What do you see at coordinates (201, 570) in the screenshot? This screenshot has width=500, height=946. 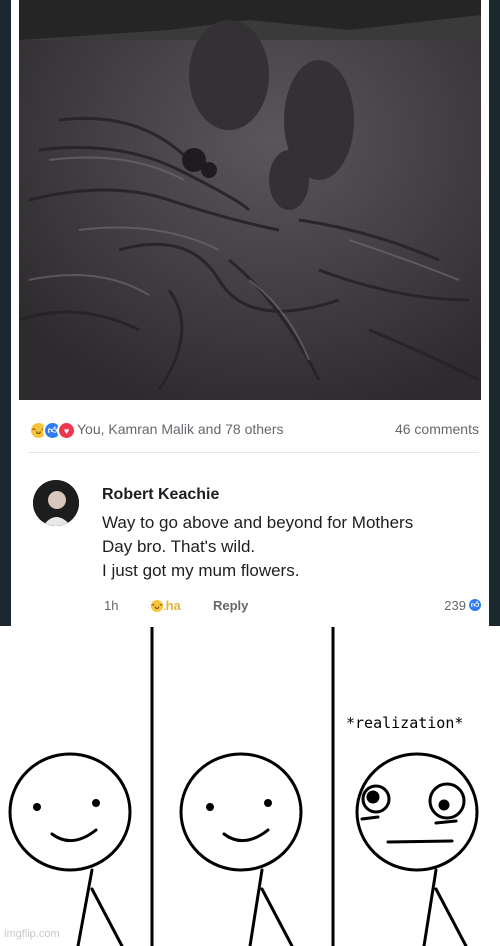 I see `comment-line: I just got my mum flowers.` at bounding box center [201, 570].